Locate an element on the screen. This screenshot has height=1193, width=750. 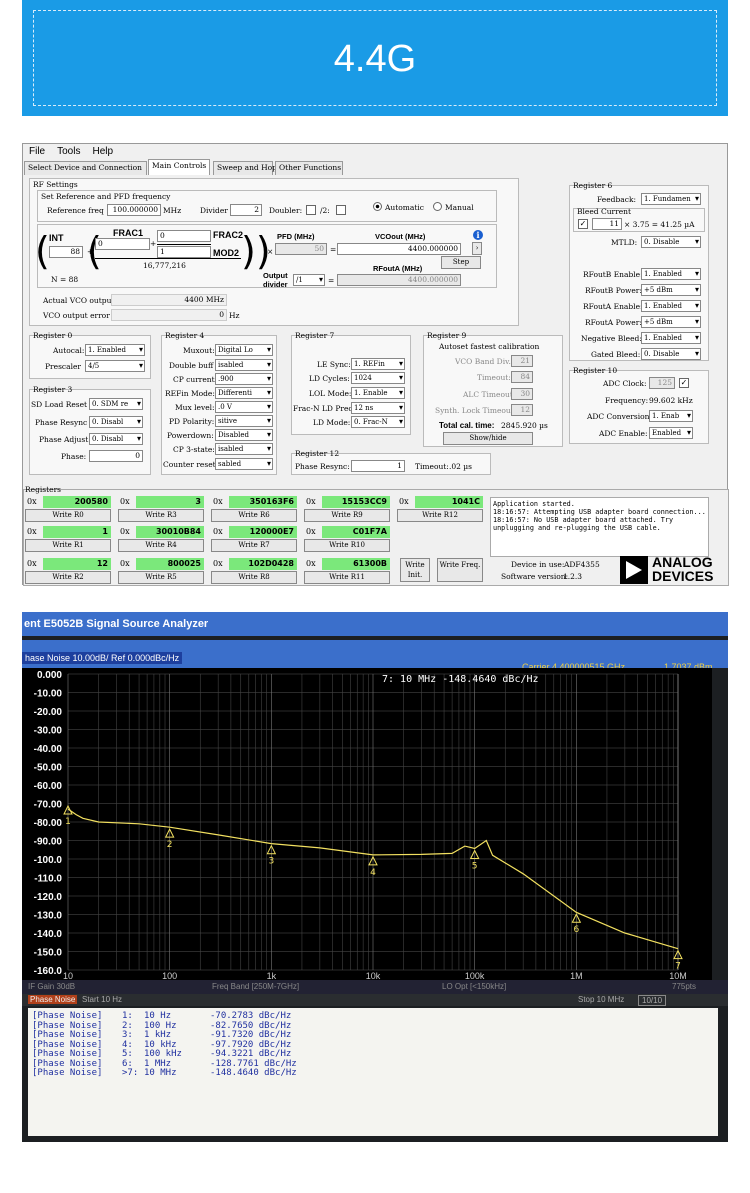
register-value-1: 3 is located at coordinates (170, 502).